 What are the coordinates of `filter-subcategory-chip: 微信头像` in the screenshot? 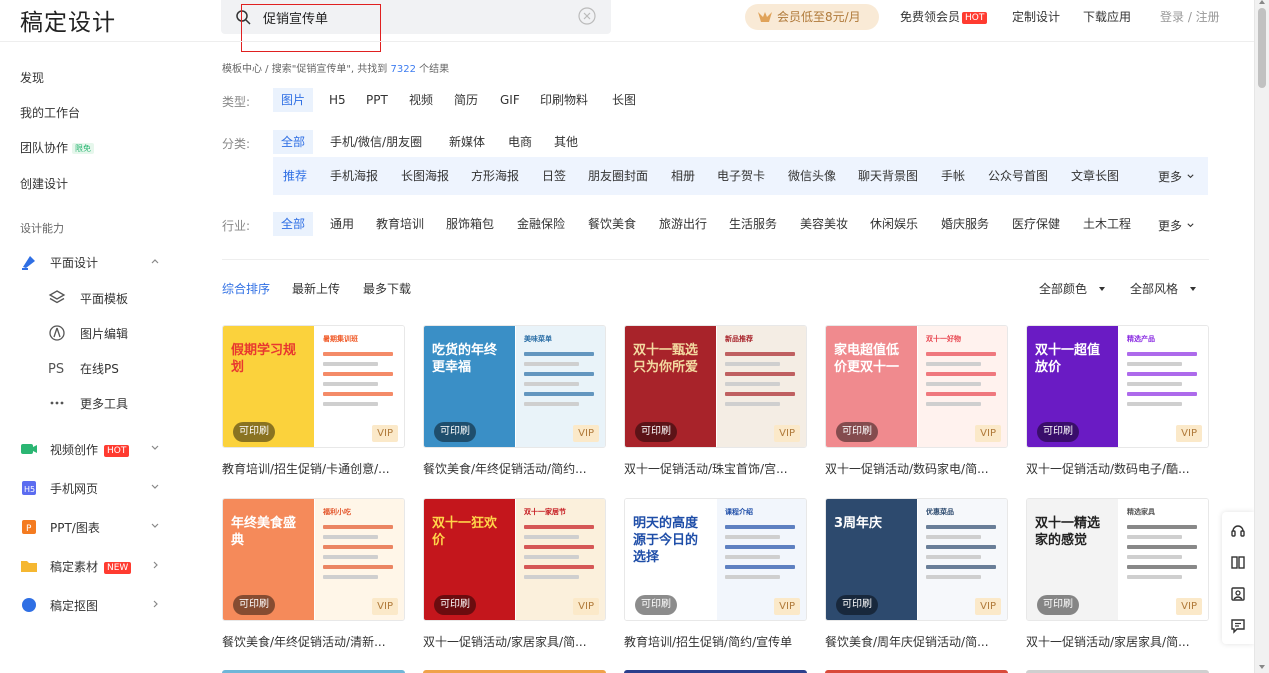 It's located at (812, 176).